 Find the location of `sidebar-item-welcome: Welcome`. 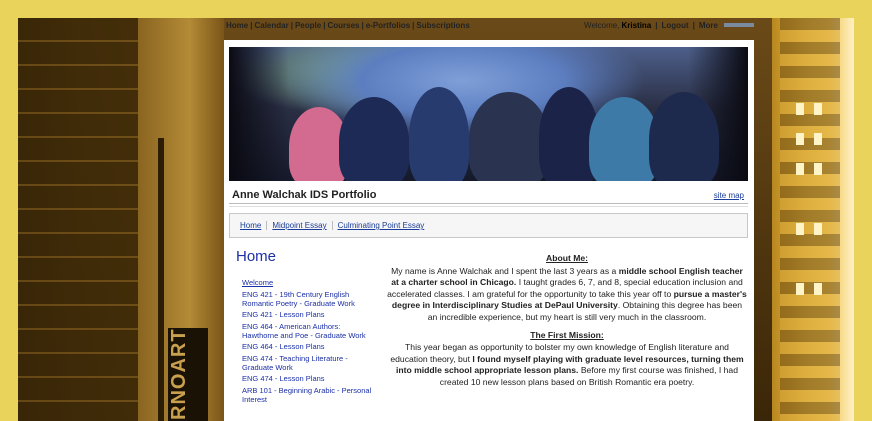

sidebar-item-welcome: Welcome is located at coordinates (307, 282).